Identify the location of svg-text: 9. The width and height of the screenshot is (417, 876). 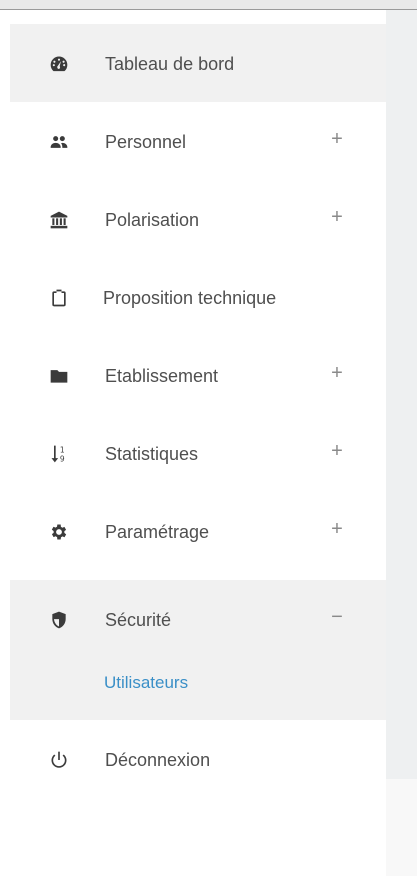
(62, 459).